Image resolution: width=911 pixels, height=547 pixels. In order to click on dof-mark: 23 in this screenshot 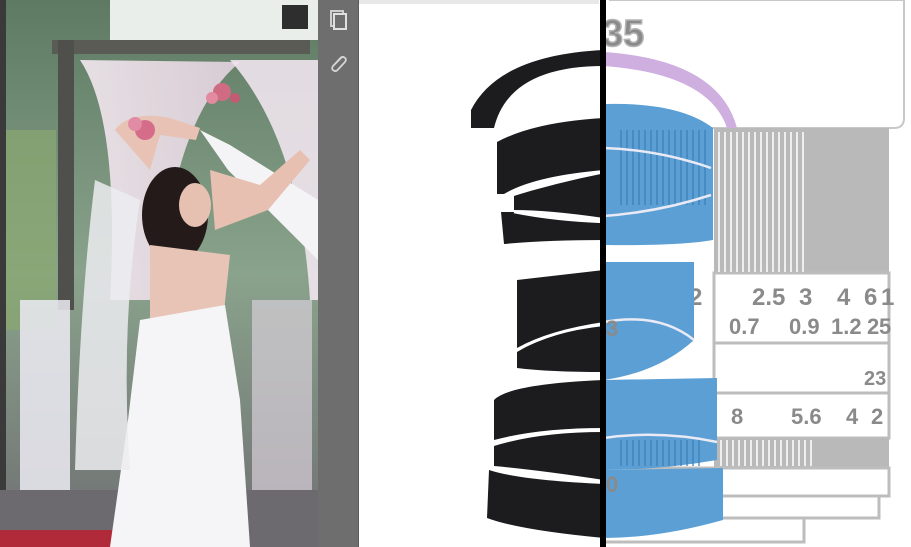, I will do `click(875, 379)`.